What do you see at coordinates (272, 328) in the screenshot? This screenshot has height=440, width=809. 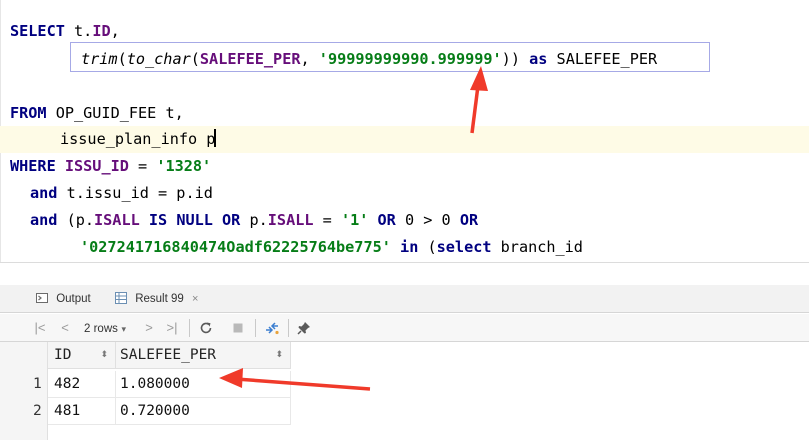 I see `compare-icon` at bounding box center [272, 328].